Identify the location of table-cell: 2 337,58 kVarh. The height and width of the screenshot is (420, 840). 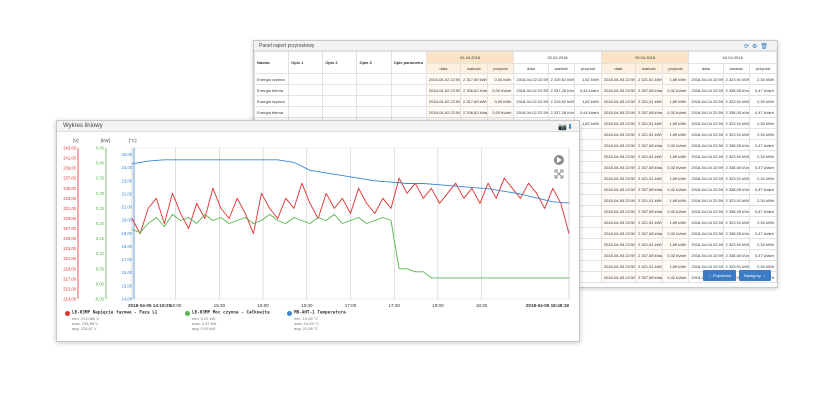
(649, 112).